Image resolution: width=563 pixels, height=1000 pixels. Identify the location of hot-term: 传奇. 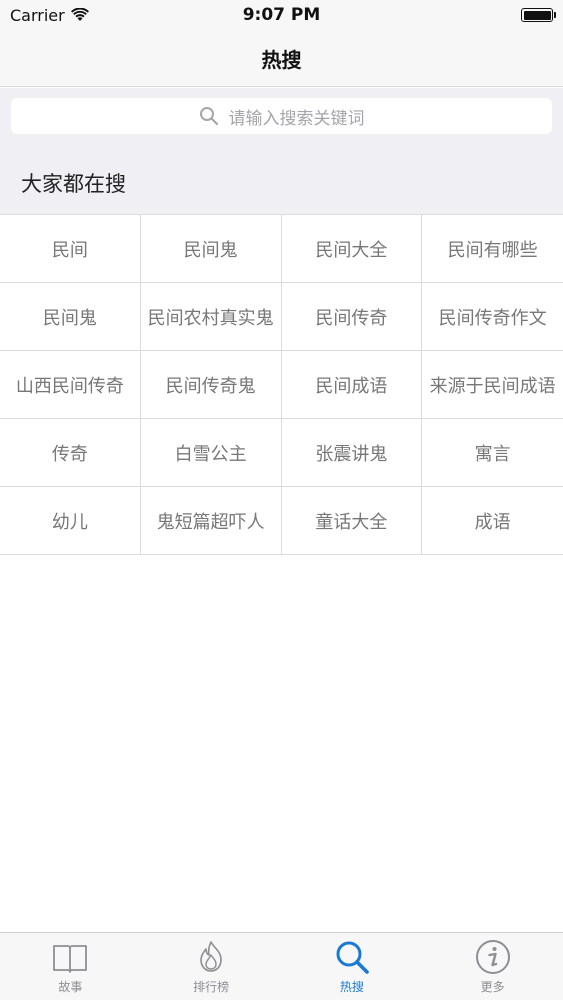
(70, 453).